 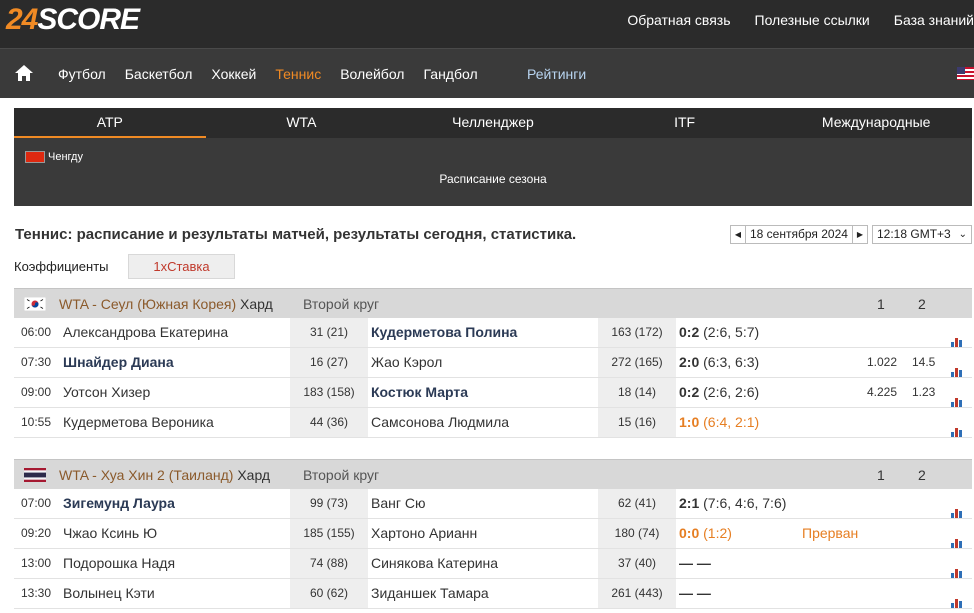 I want to click on player-2-rank: 18 (14), so click(x=637, y=392).